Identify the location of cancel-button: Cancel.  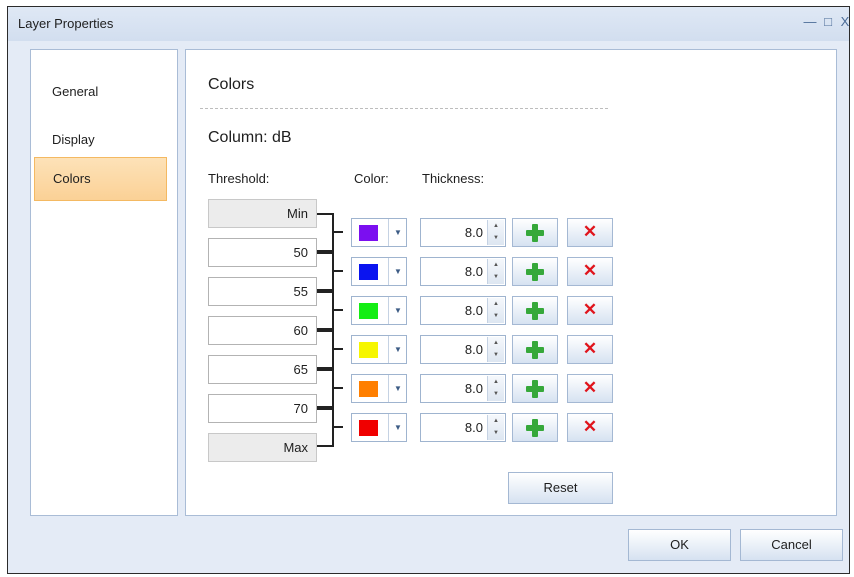
(791, 545).